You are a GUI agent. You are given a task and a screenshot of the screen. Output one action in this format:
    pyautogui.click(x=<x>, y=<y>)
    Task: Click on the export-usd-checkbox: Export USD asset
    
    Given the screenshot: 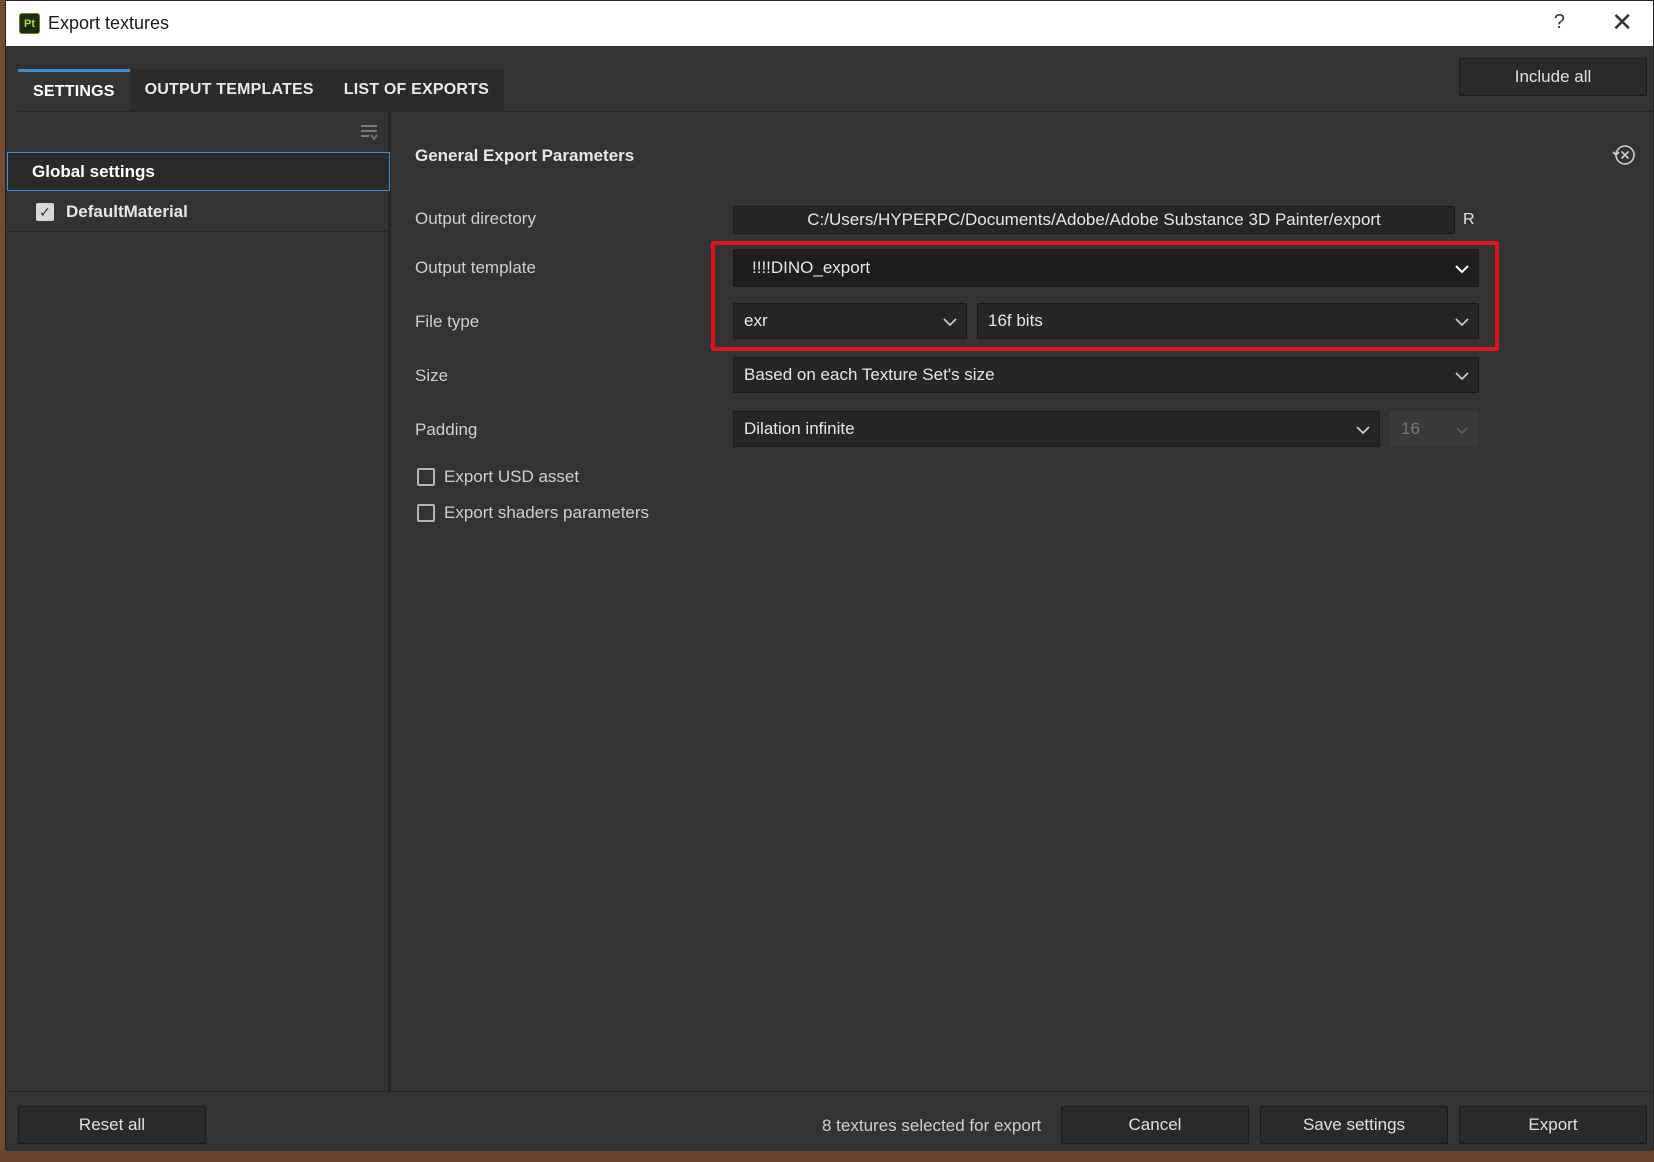 What is the action you would take?
    pyautogui.click(x=498, y=477)
    